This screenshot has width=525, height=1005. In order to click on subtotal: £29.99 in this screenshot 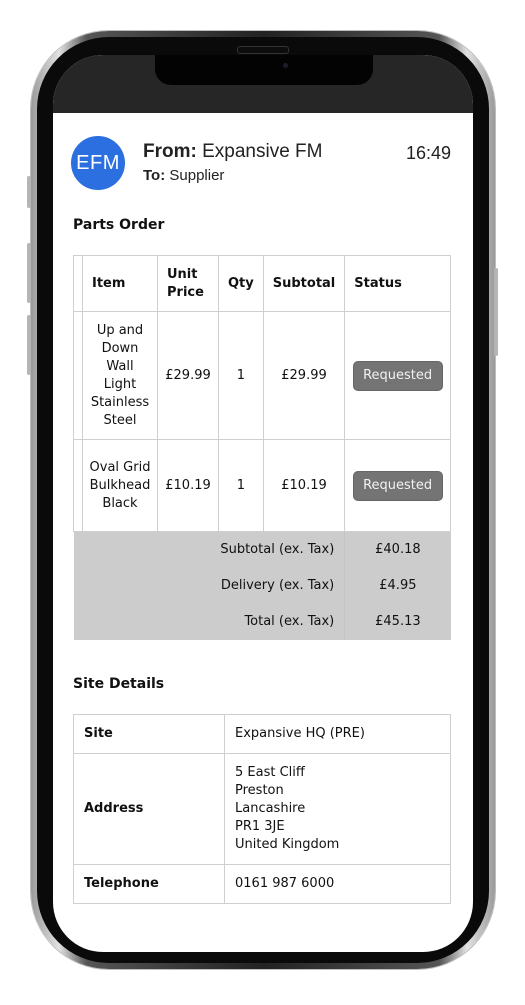, I will do `click(304, 375)`.